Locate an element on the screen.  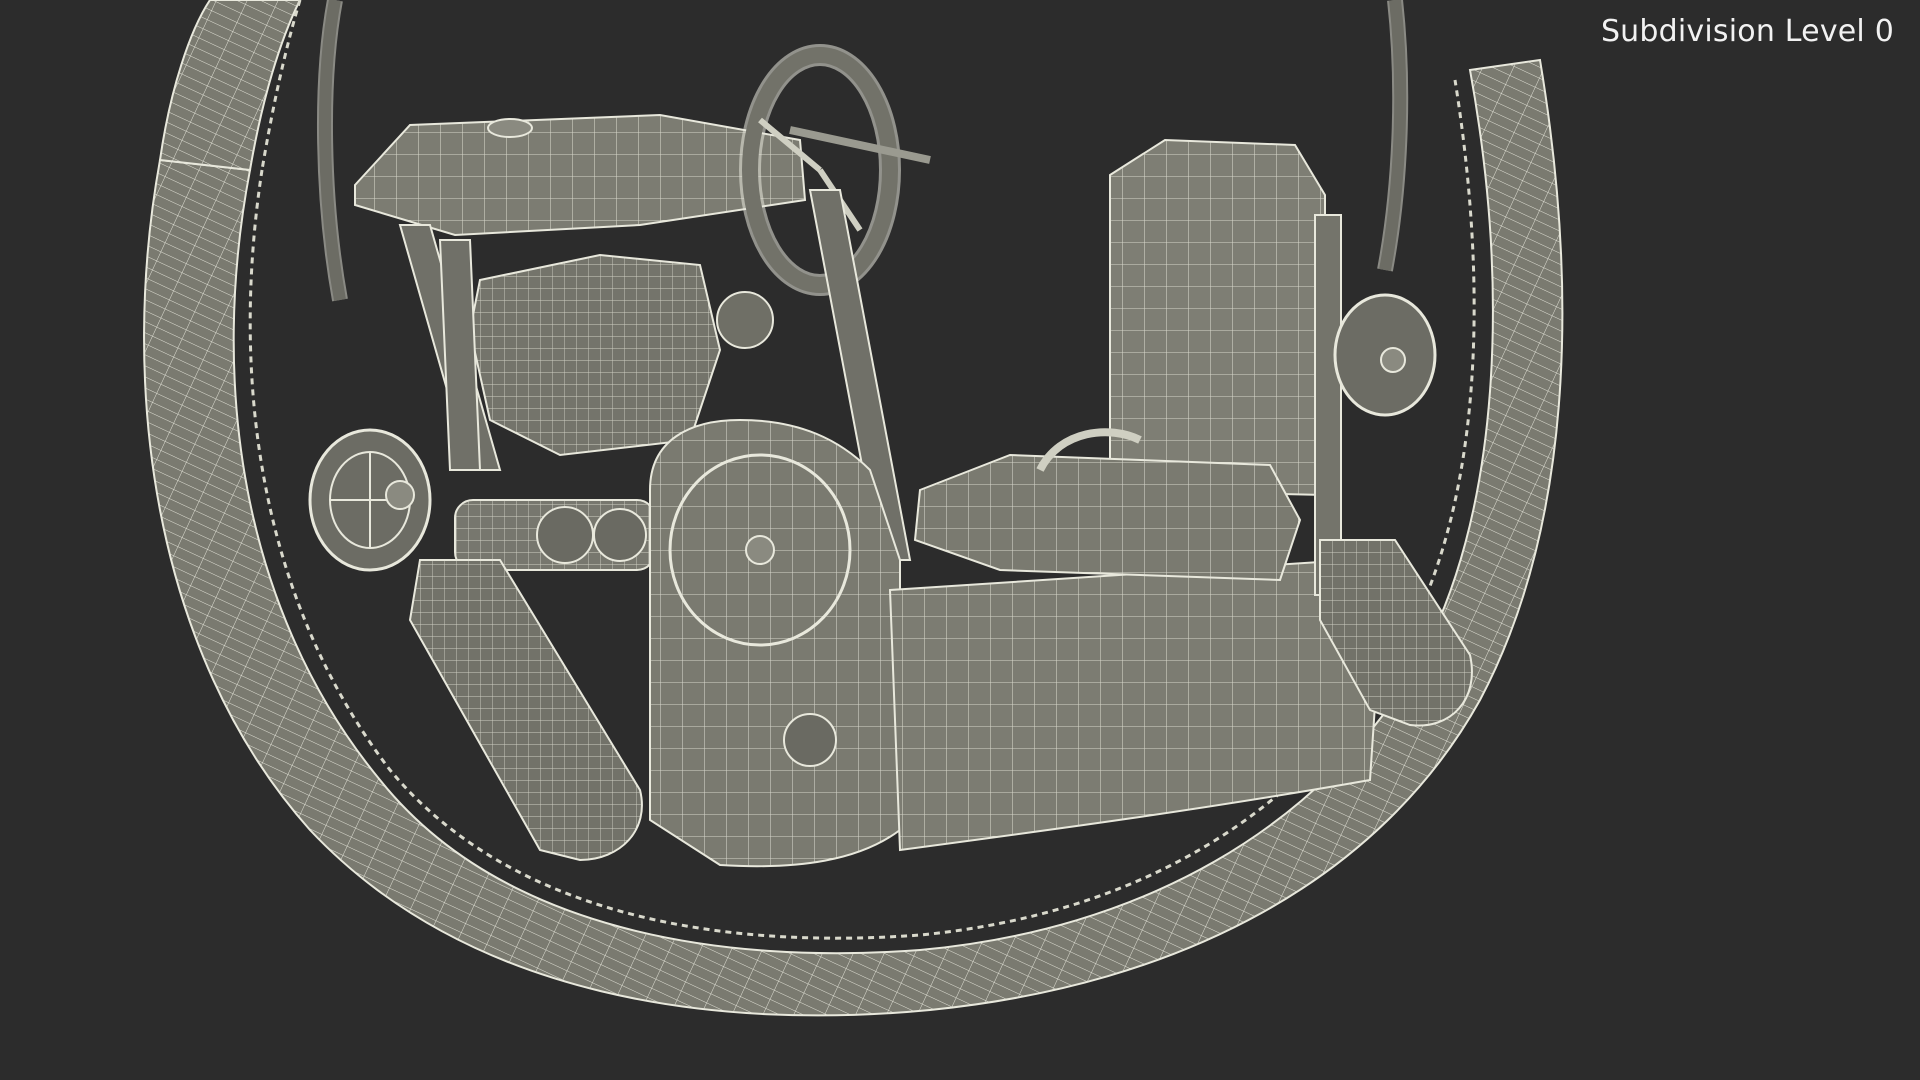
seat is located at coordinates (1119, 360).